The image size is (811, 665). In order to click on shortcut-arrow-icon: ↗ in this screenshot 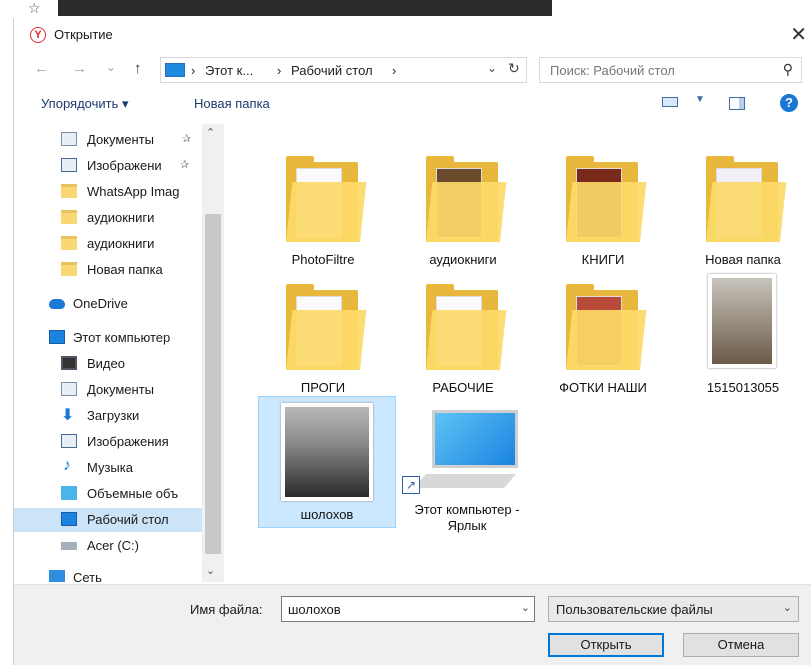, I will do `click(411, 485)`.